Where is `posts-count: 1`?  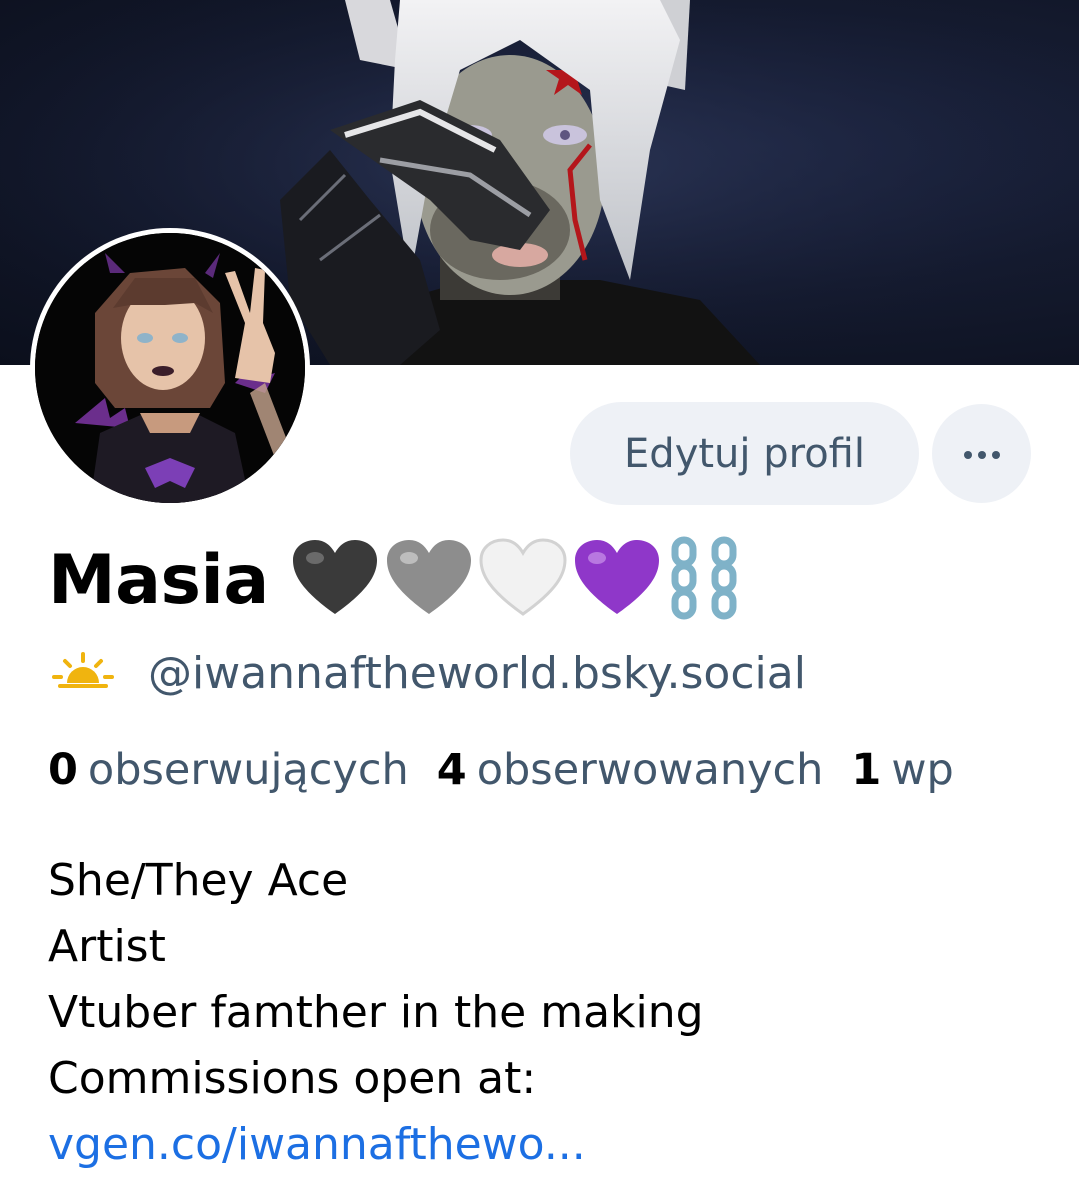
posts-count: 1 is located at coordinates (866, 770).